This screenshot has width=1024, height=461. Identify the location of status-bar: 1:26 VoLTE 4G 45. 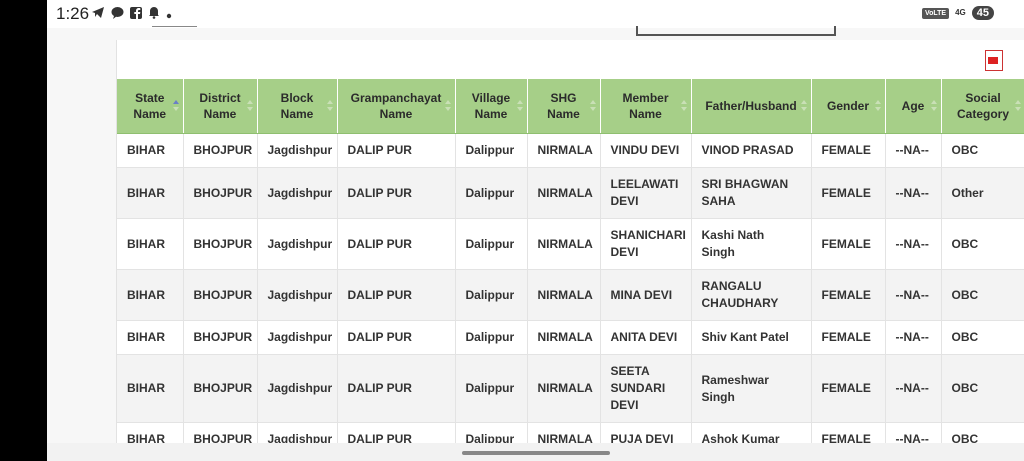
(535, 14).